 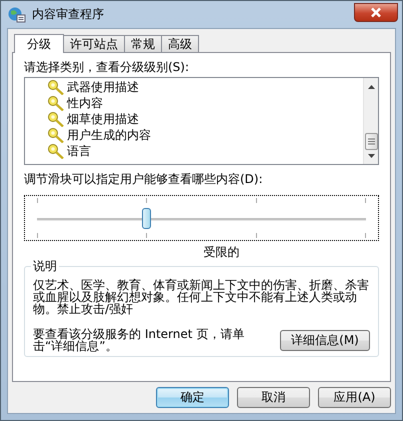 I want to click on scroll-thumb, so click(x=371, y=141).